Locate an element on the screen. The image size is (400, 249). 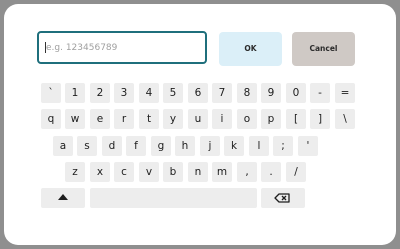
key-v: v is located at coordinates (149, 172).